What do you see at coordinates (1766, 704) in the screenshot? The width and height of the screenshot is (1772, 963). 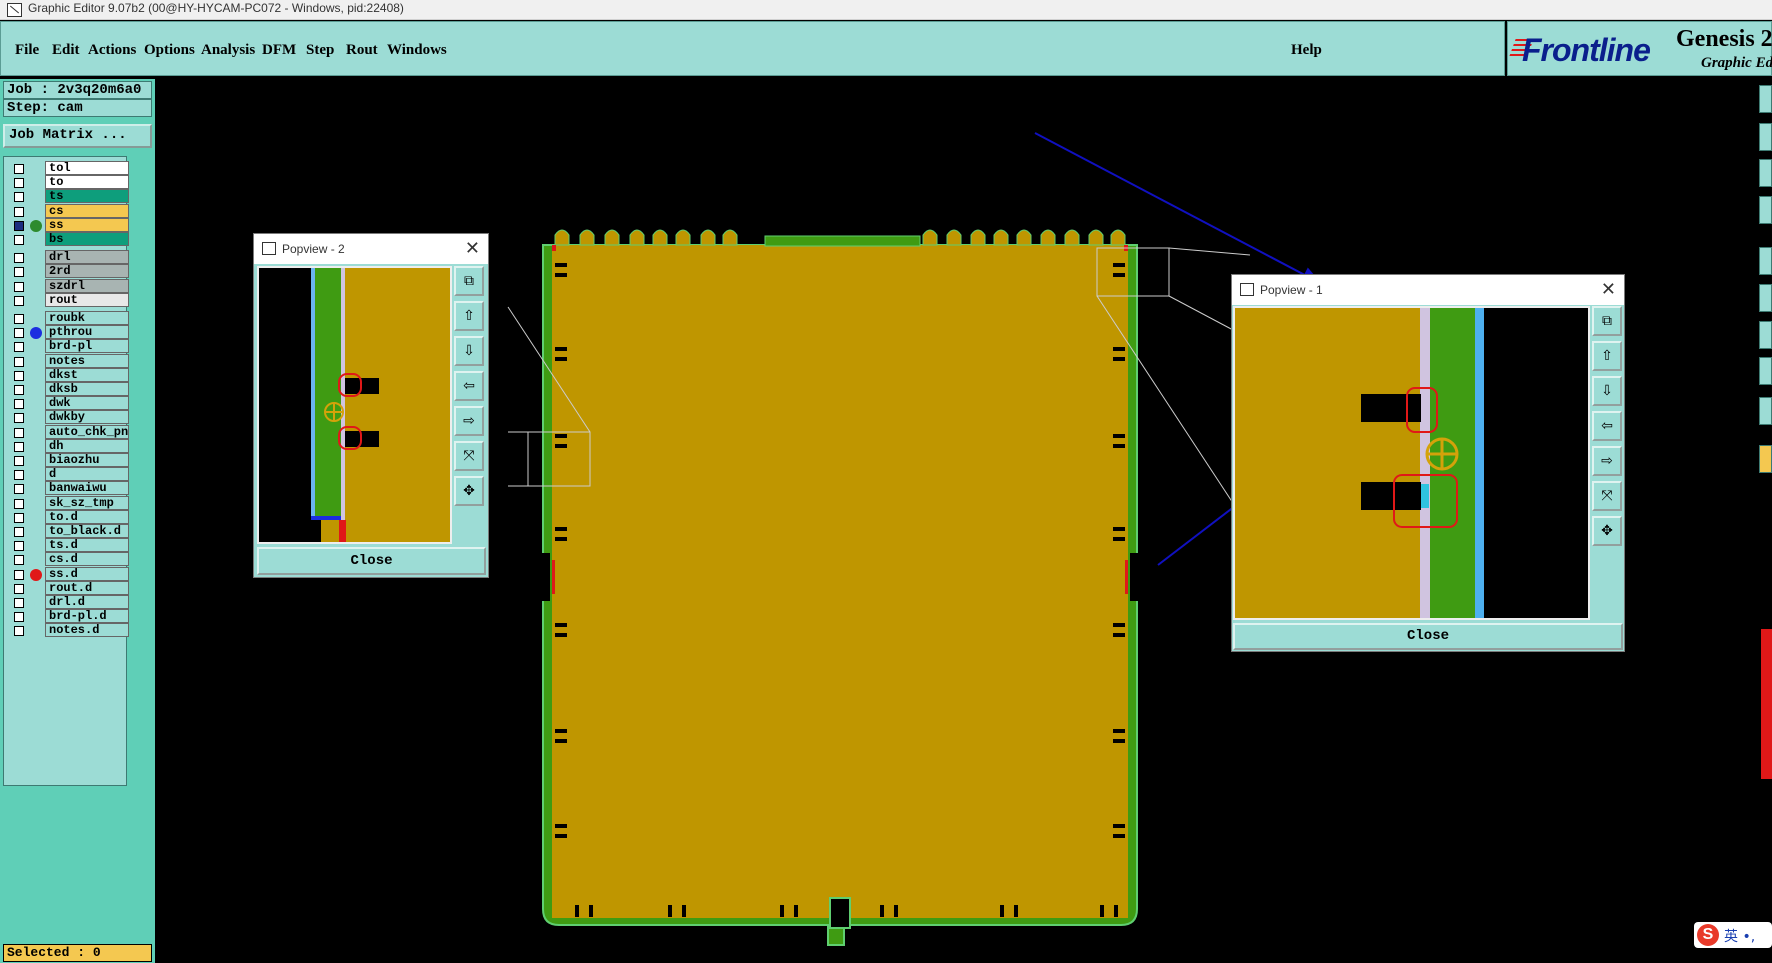 I see `right-red-indicator` at bounding box center [1766, 704].